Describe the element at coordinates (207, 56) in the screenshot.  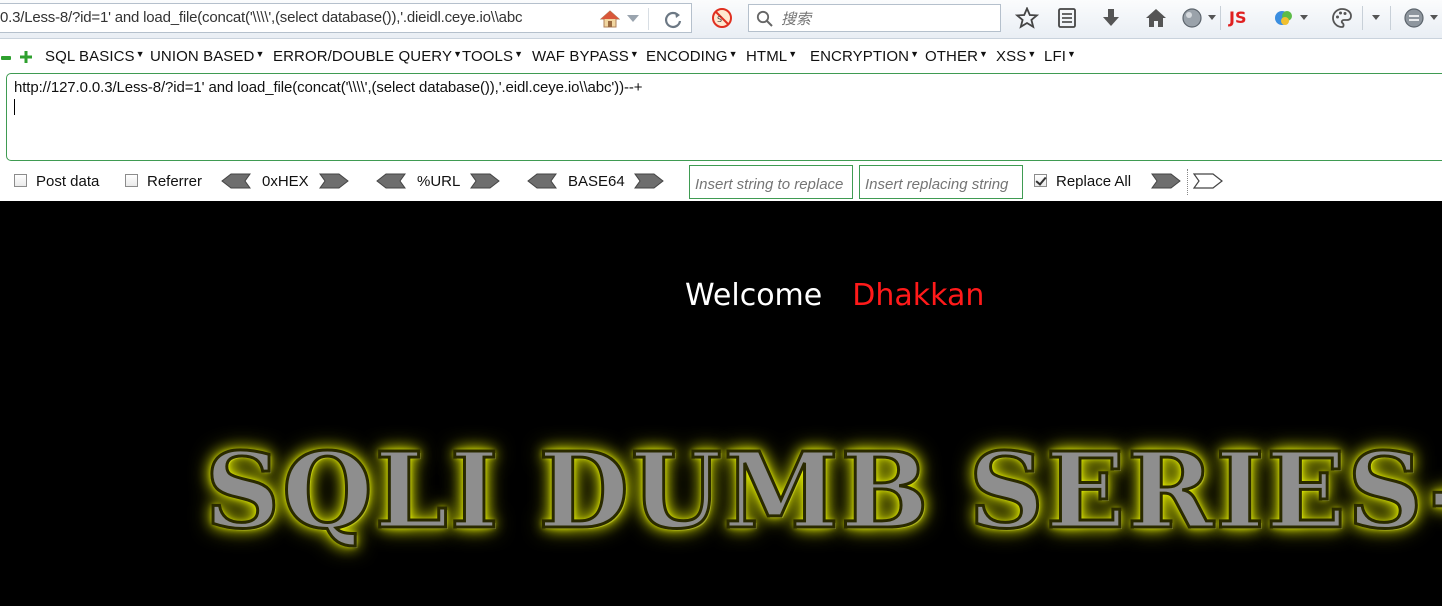
I see `menu-union-based: UNION BASED▼` at that location.